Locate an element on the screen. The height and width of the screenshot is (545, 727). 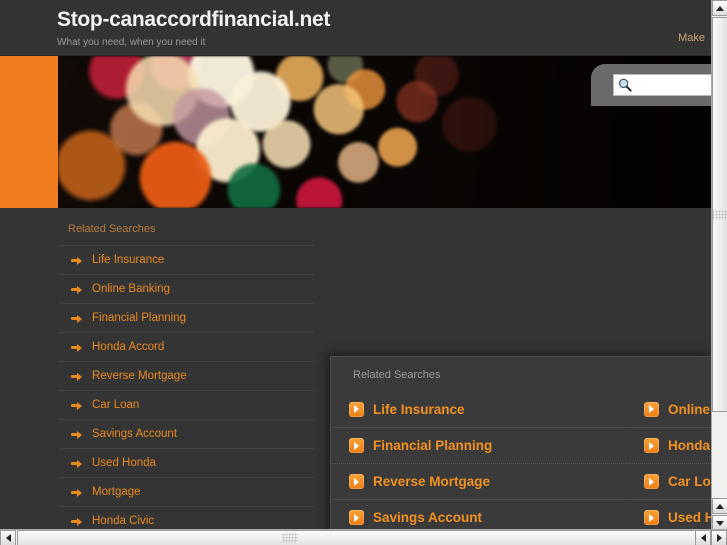
sidebar-item-car-loan: Car Loan is located at coordinates (186, 404).